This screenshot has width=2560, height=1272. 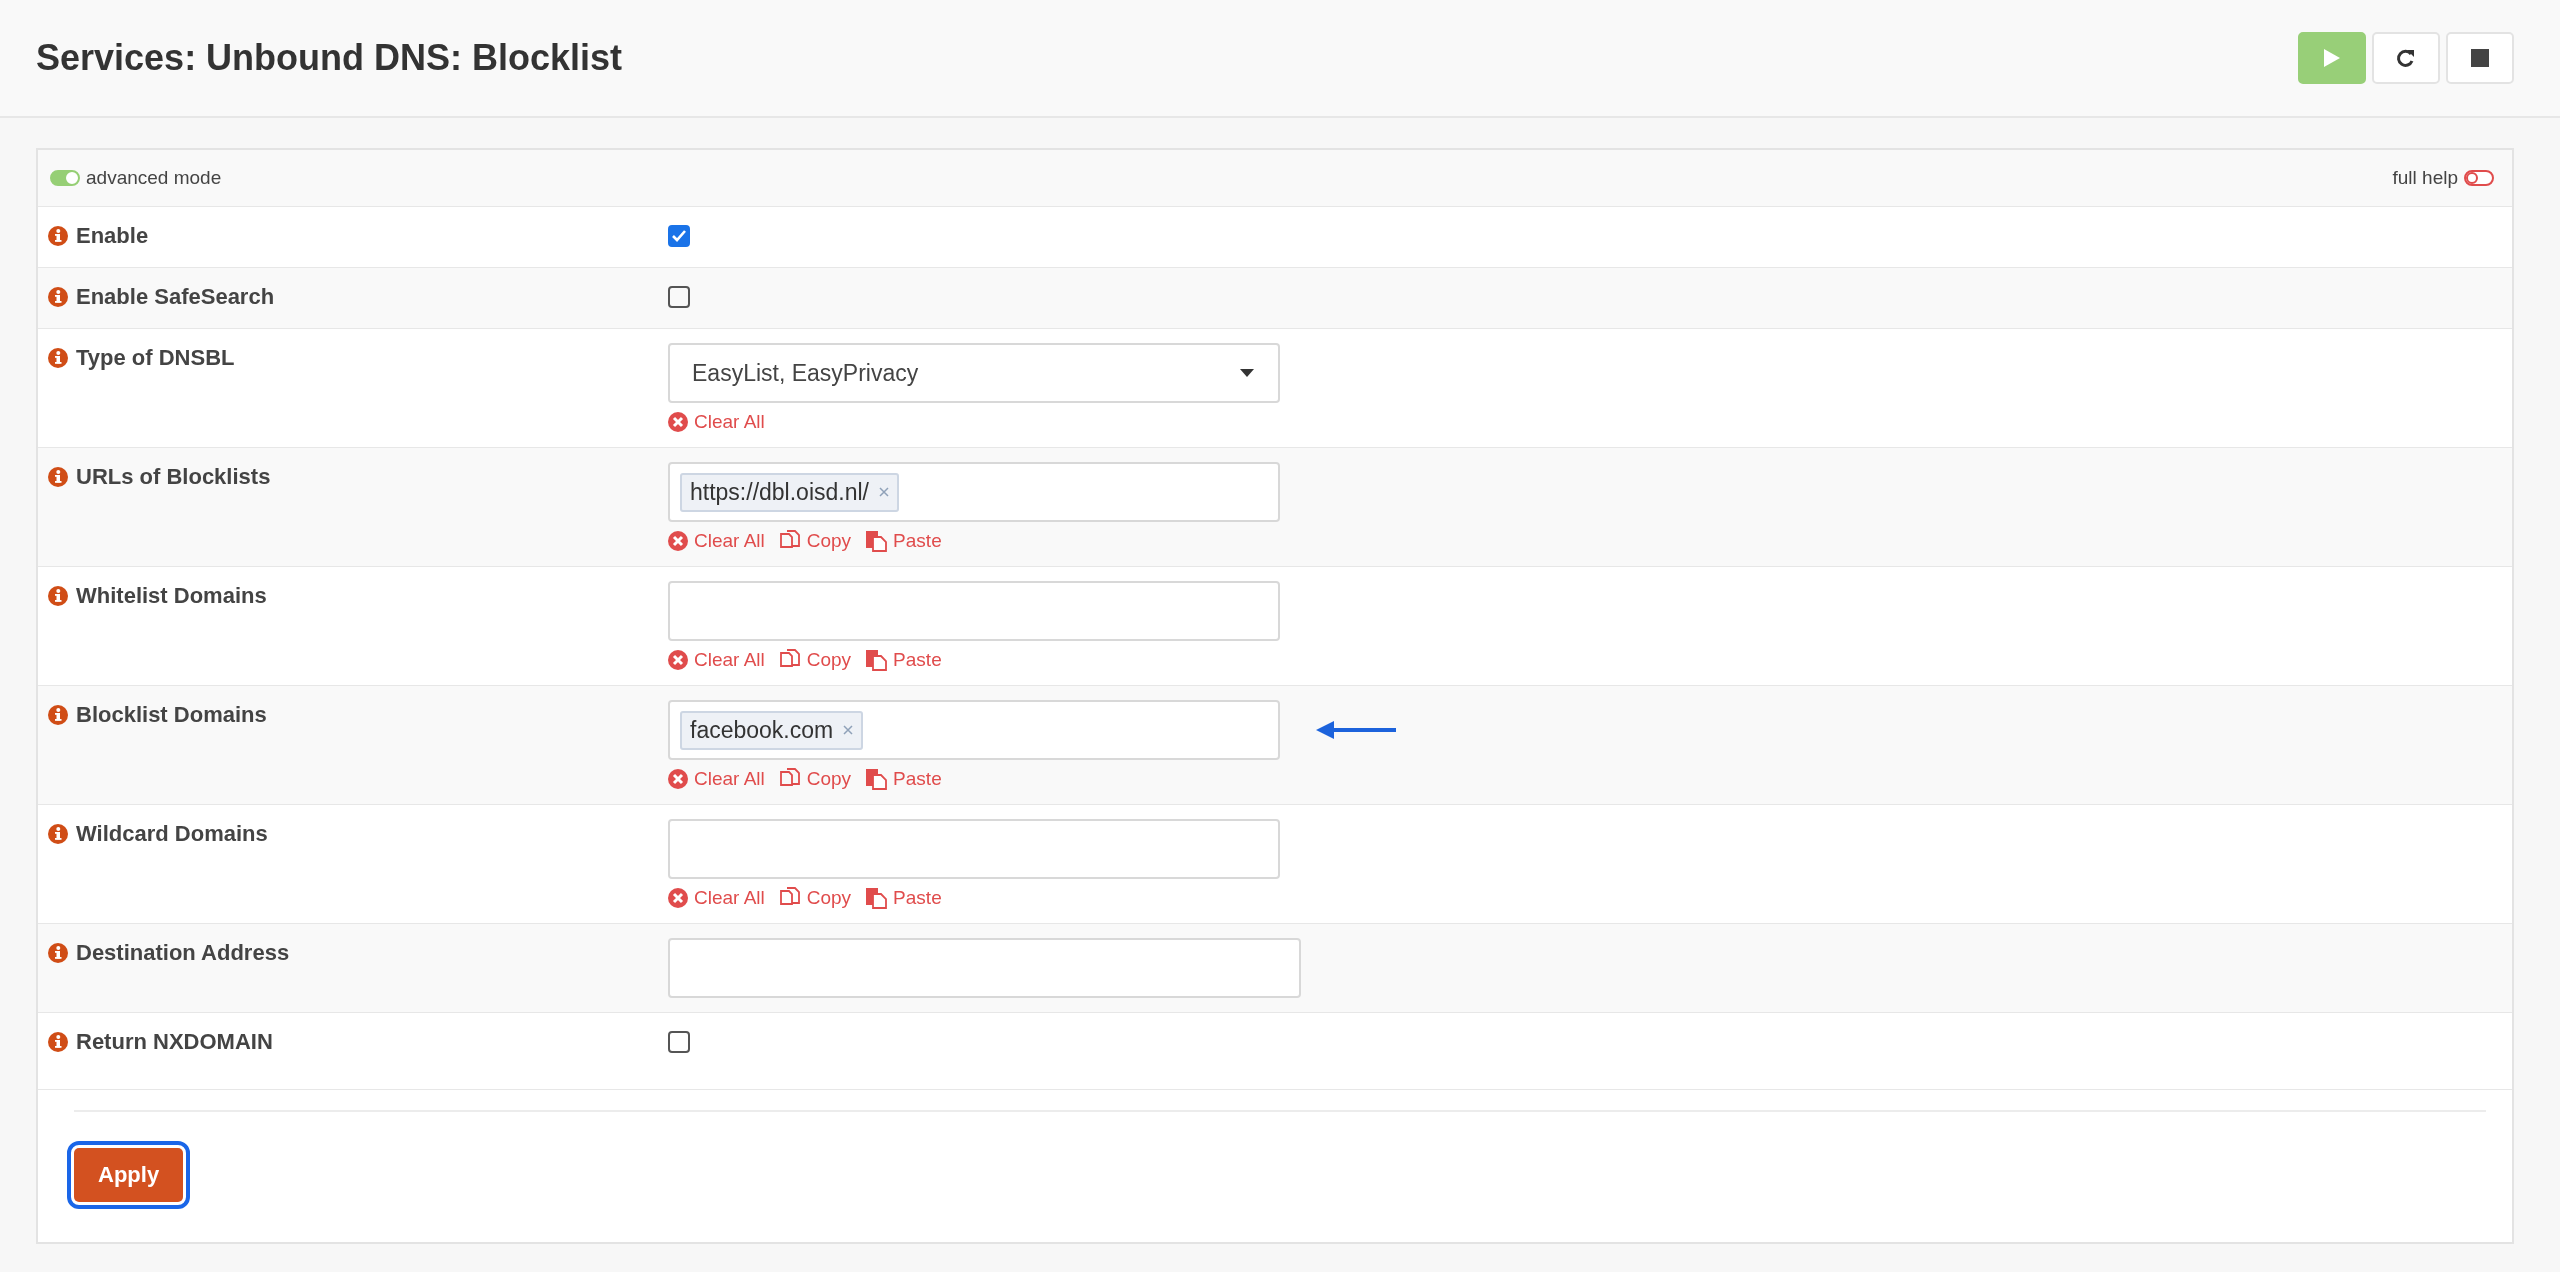 I want to click on full-help-label: full help, so click(x=2425, y=178).